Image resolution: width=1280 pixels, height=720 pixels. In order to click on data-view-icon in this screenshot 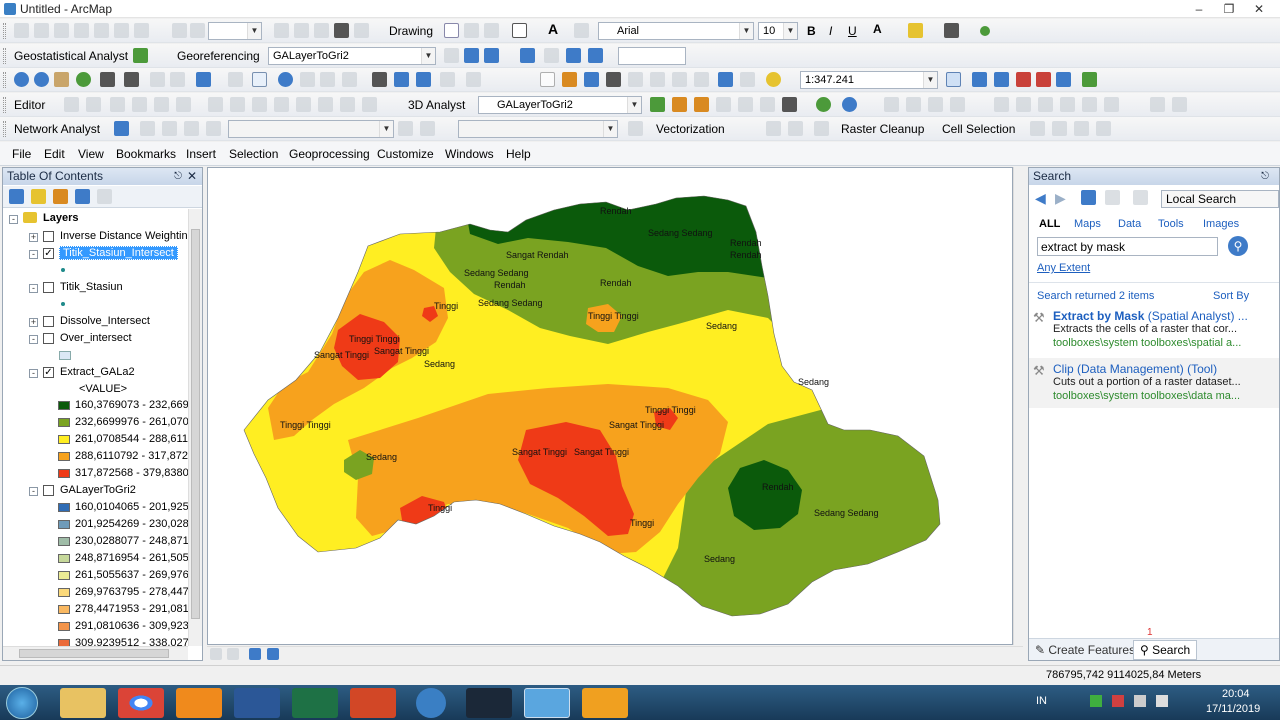, I will do `click(216, 654)`.